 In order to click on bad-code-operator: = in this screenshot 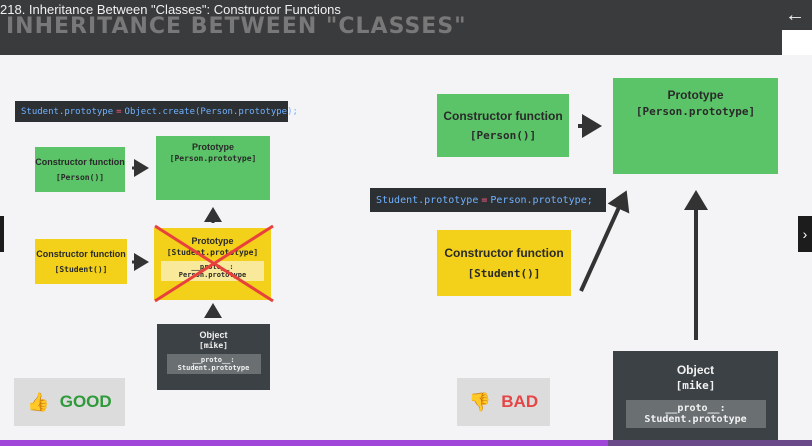, I will do `click(484, 200)`.